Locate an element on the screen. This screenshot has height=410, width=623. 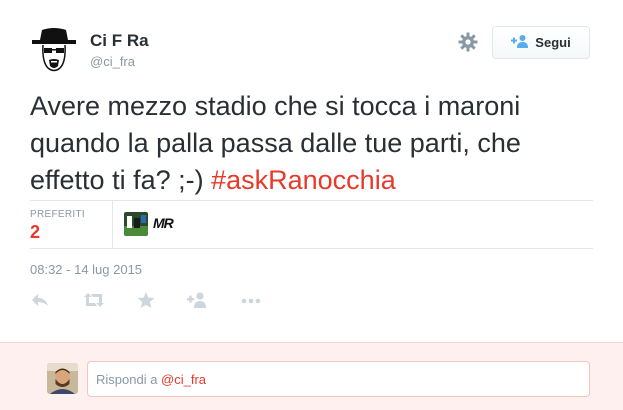
add-user-icon is located at coordinates (520, 42).